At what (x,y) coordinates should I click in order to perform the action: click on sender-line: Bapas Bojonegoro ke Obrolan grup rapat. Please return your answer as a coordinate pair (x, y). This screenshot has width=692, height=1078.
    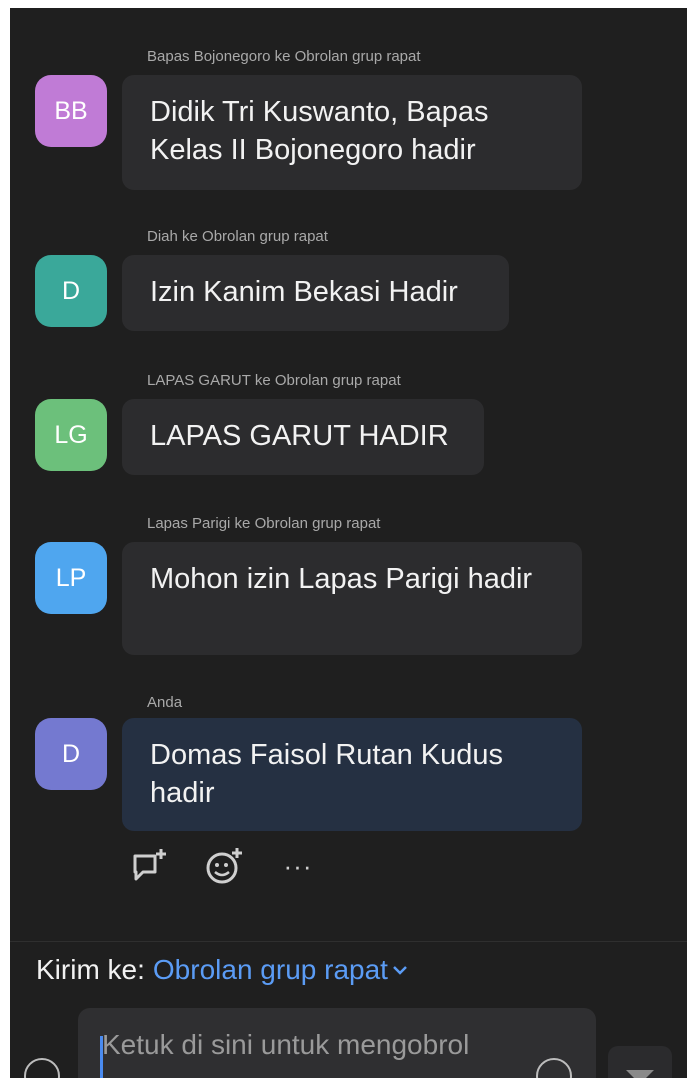
    Looking at the image, I should click on (284, 56).